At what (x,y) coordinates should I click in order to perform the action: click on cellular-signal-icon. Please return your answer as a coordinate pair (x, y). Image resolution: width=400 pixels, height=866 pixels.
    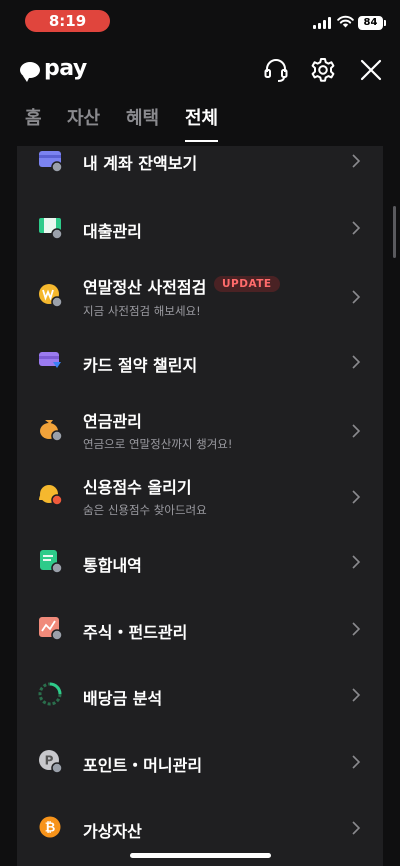
    Looking at the image, I should click on (323, 23).